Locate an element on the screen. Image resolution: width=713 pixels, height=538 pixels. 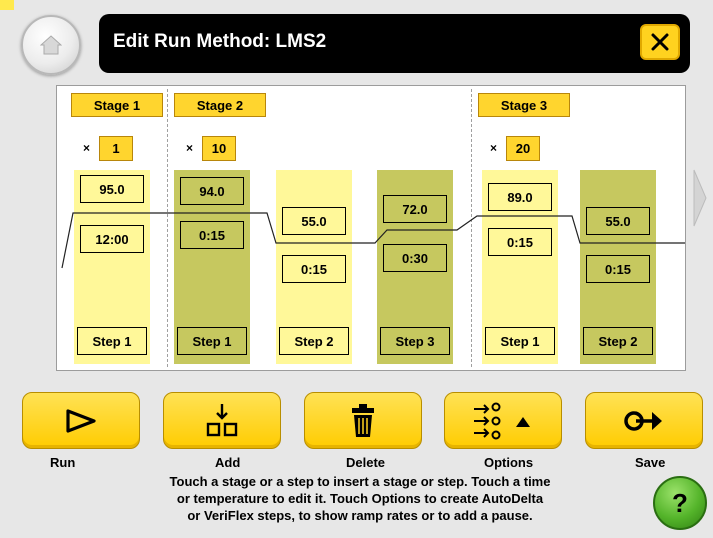
options-label: Options is located at coordinates (509, 462).